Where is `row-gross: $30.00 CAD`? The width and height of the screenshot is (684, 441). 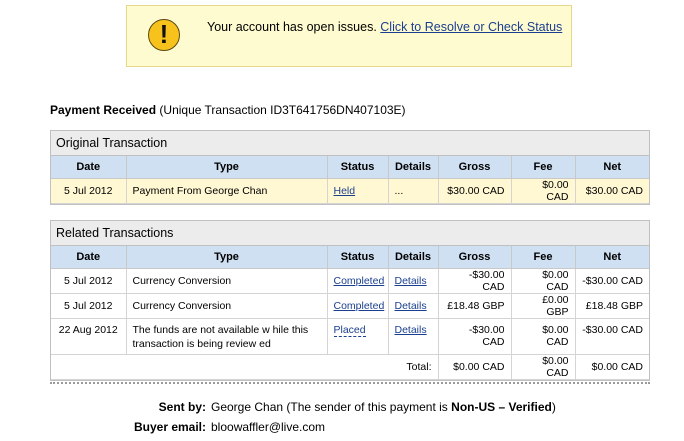
row-gross: $30.00 CAD is located at coordinates (475, 191).